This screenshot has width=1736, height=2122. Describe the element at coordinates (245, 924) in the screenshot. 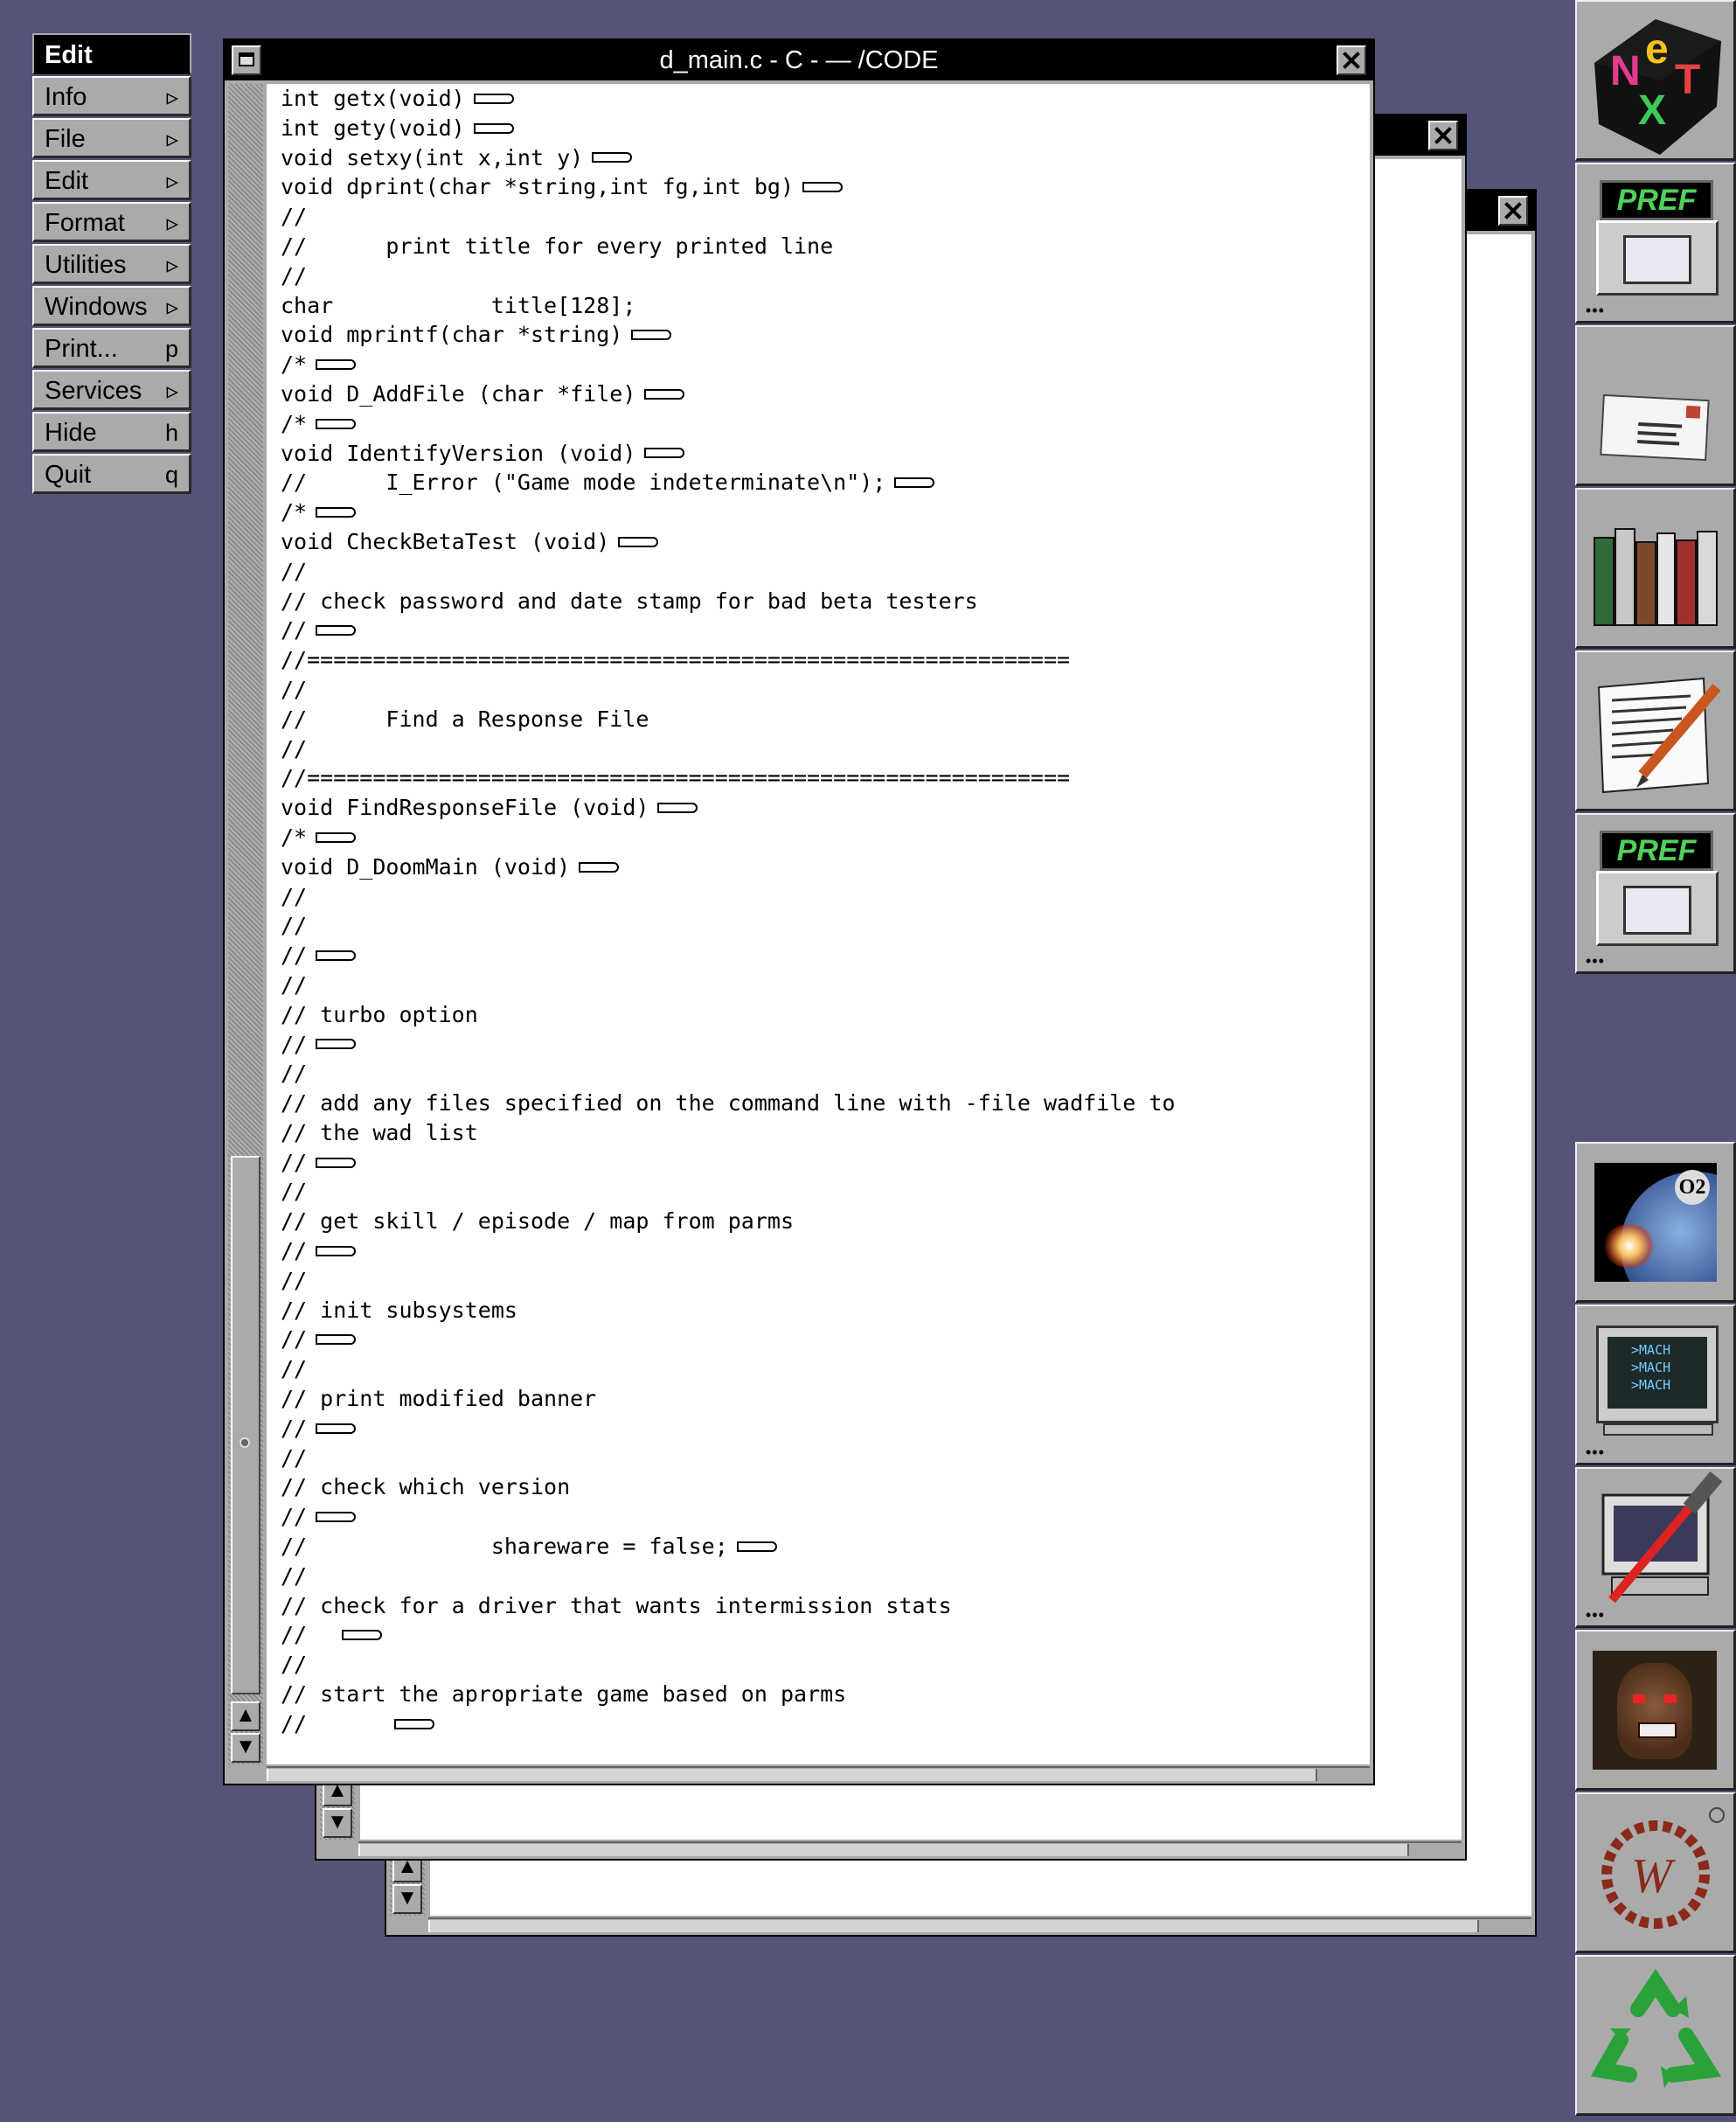

I see `editor-scrollbar: ▲ ▼` at that location.